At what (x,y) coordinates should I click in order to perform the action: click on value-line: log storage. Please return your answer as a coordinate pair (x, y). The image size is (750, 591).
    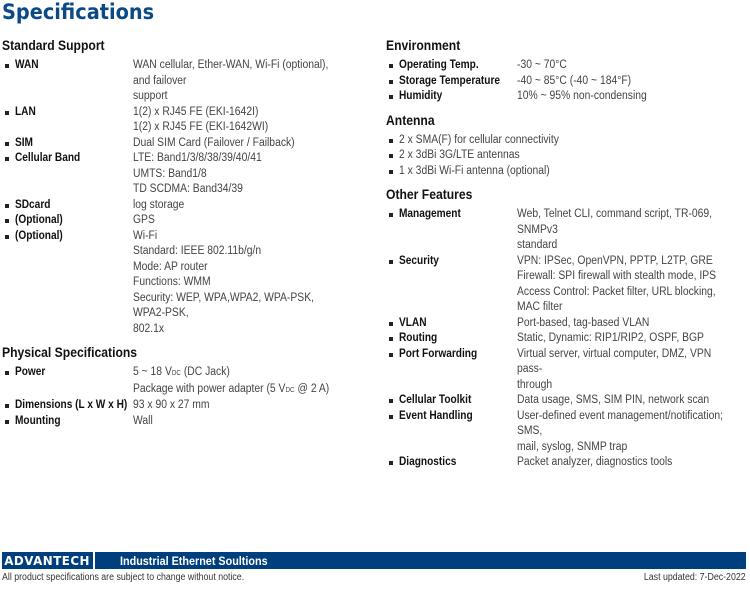
    Looking at the image, I should click on (159, 204).